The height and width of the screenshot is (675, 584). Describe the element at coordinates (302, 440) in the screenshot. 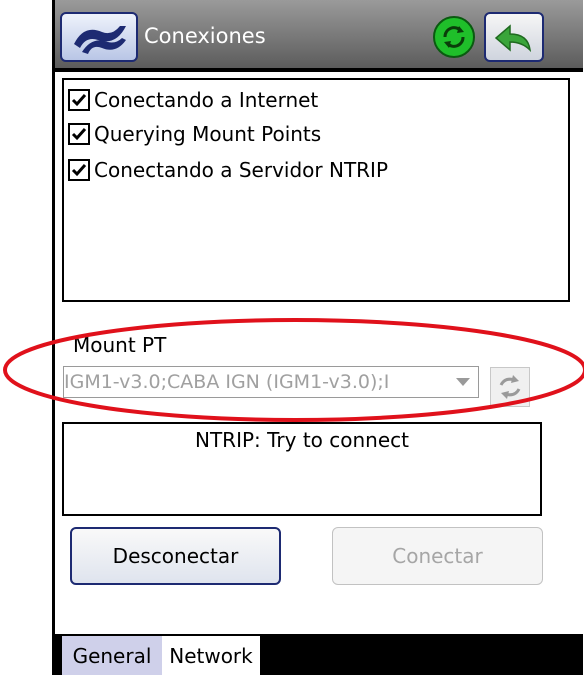

I see `ntrip-status-text: NTRIP: Try to connect` at that location.